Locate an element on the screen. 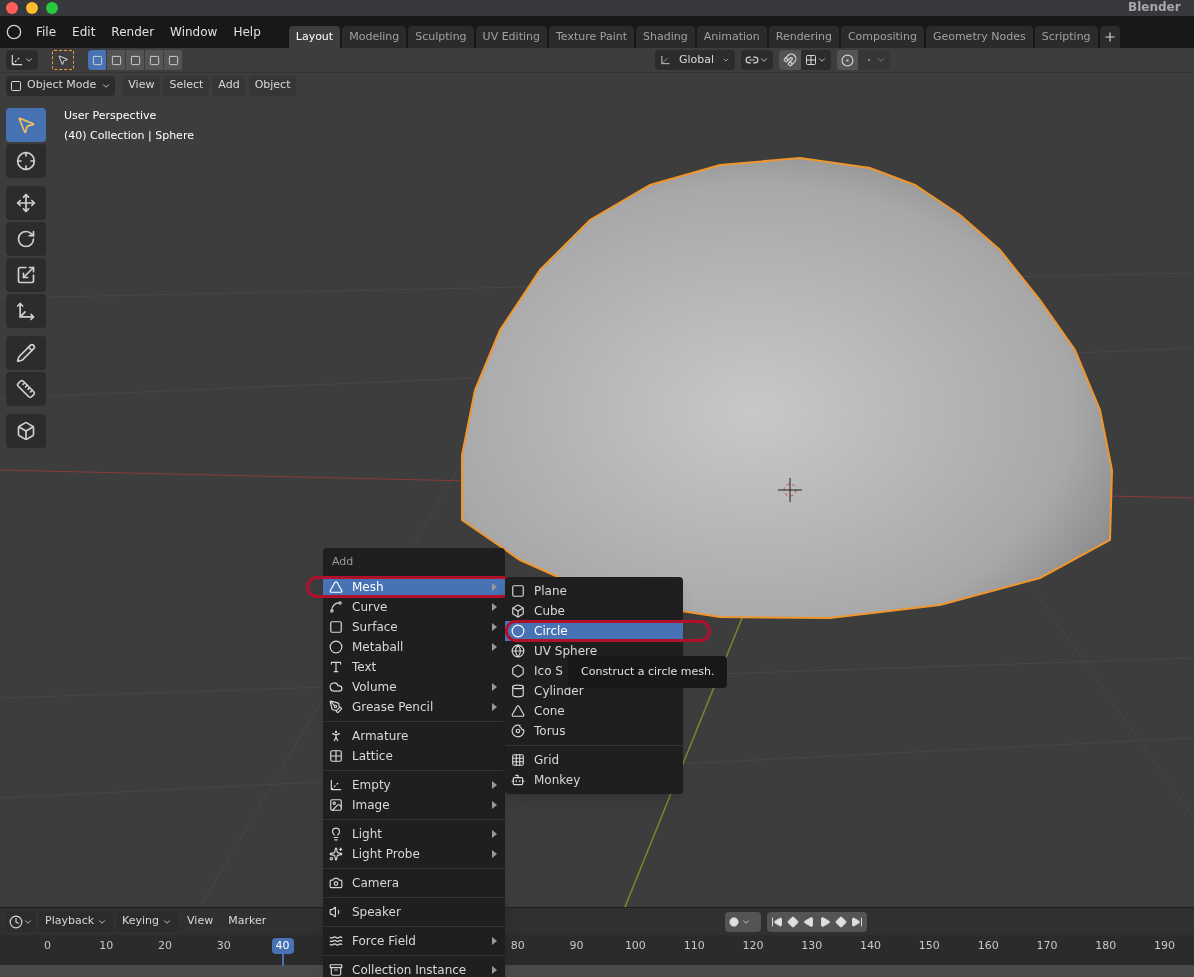  tooltip: Construct a circle mesh. is located at coordinates (648, 672).